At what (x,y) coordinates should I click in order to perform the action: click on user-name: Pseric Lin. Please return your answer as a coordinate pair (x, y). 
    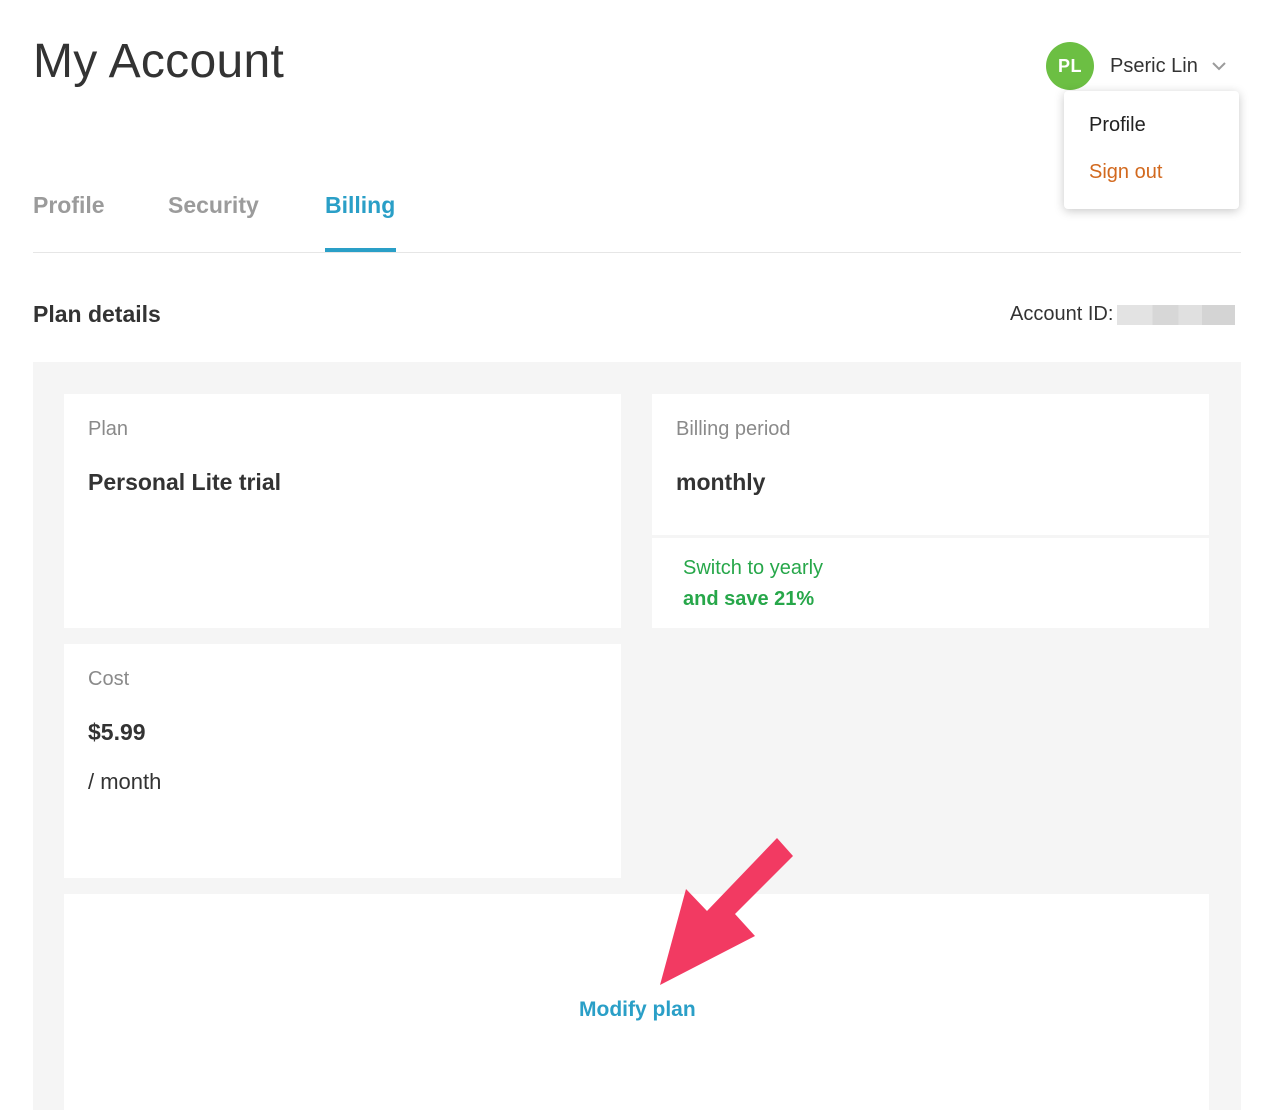
    Looking at the image, I should click on (1154, 65).